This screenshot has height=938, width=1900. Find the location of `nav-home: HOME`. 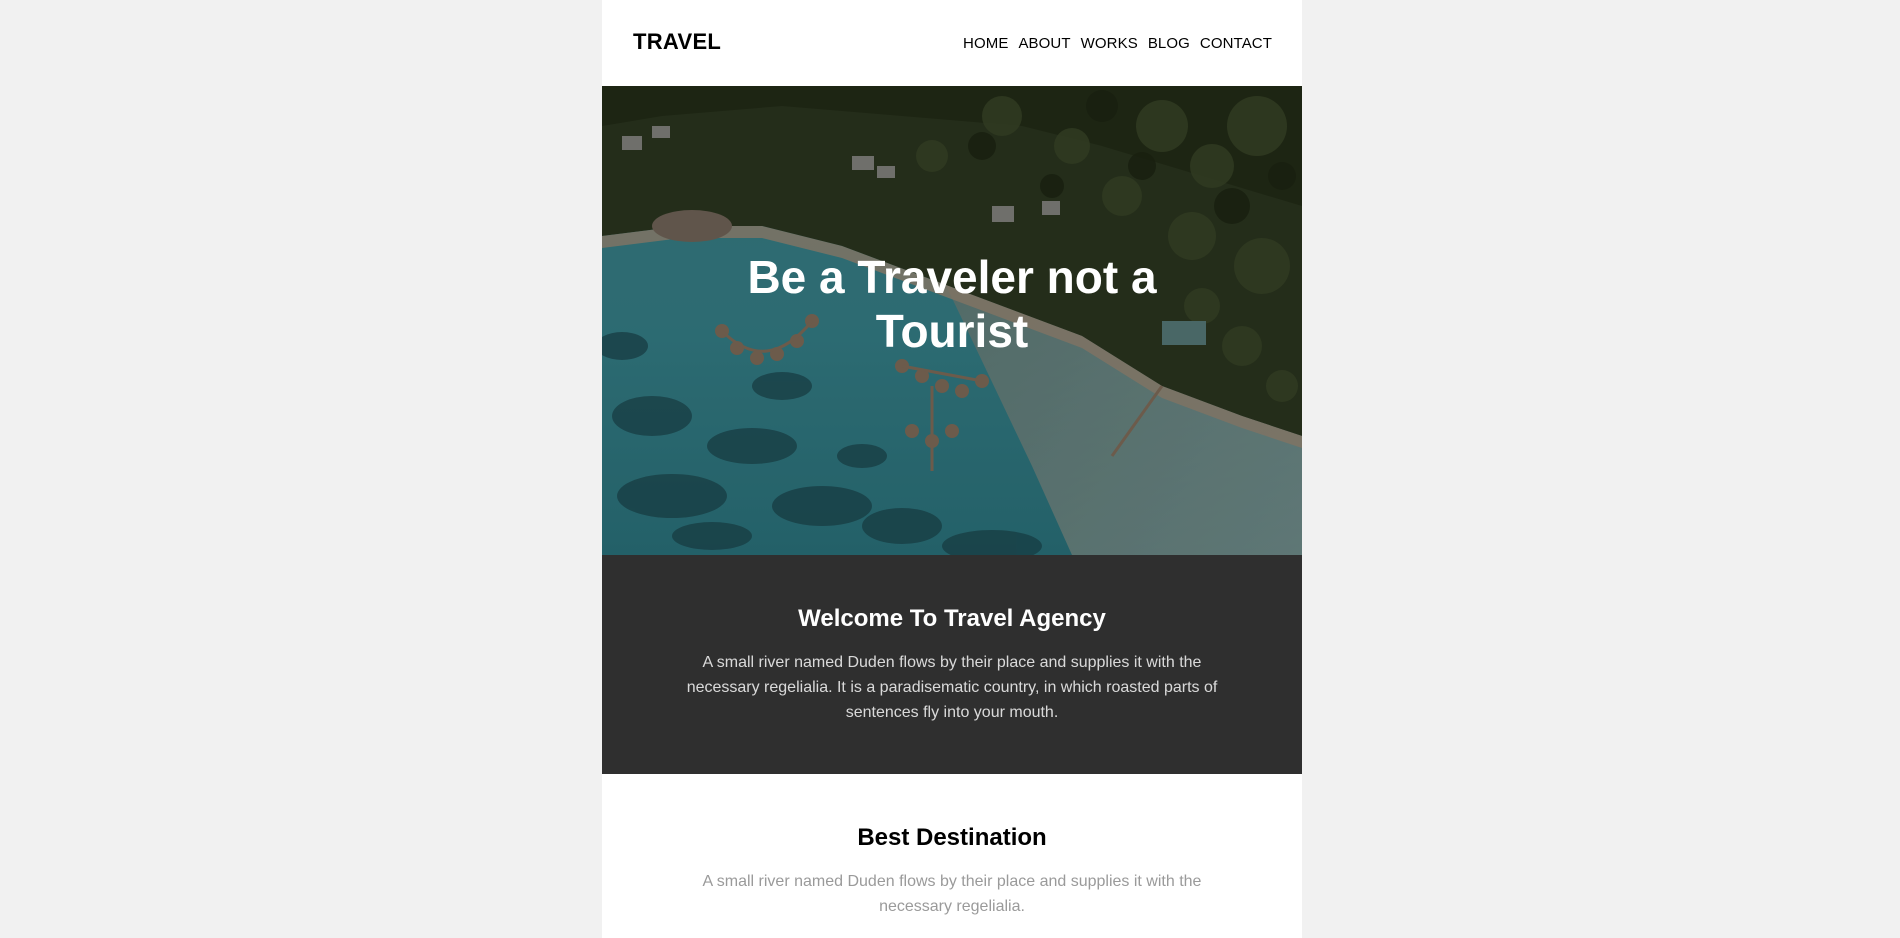

nav-home: HOME is located at coordinates (985, 43).